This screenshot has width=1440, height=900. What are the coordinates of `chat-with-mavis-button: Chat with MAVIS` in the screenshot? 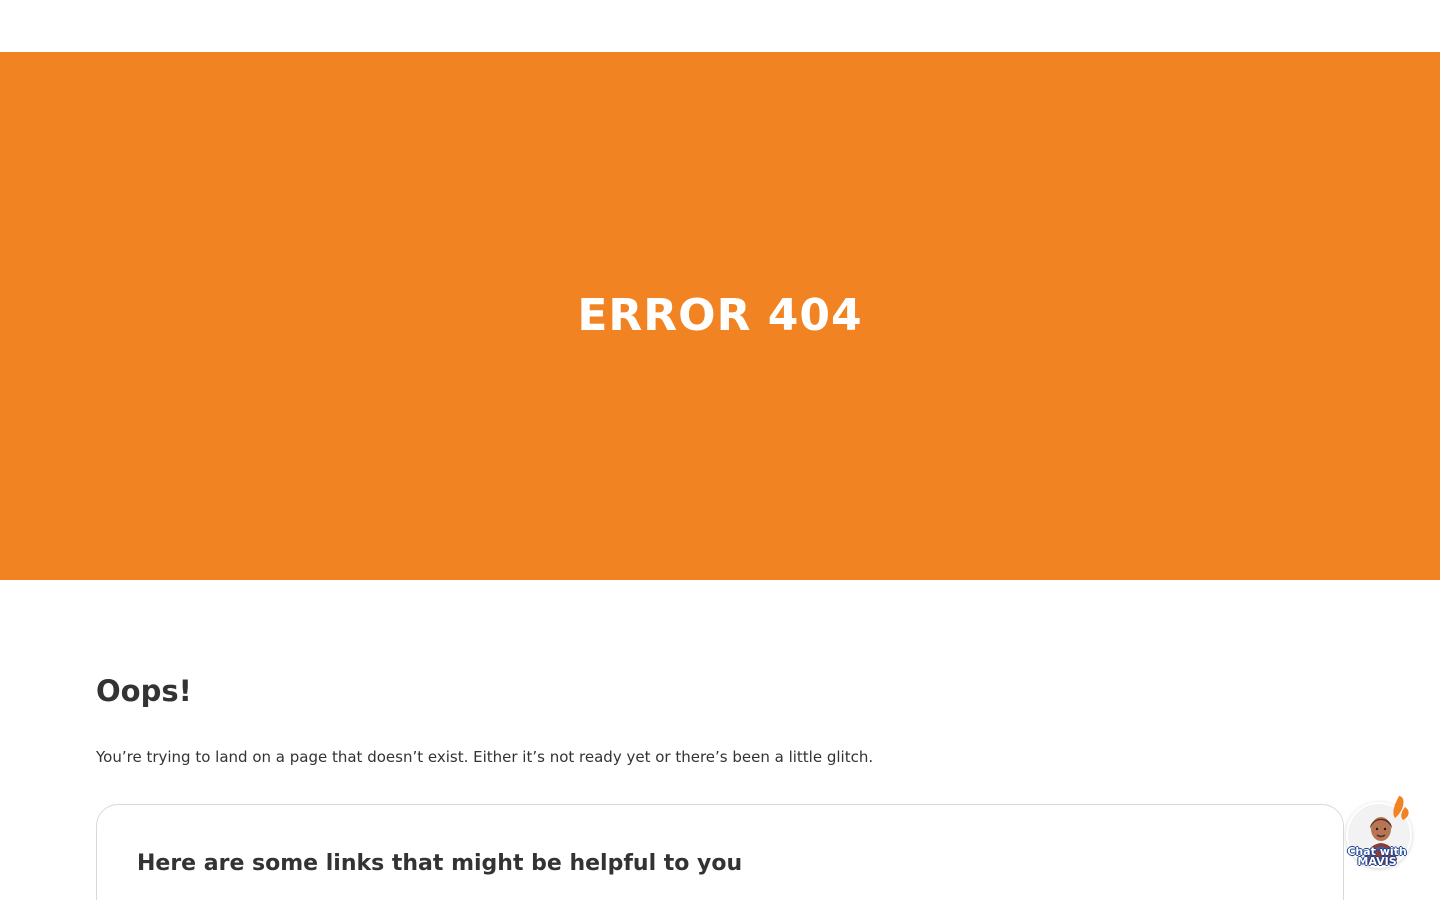 It's located at (1381, 836).